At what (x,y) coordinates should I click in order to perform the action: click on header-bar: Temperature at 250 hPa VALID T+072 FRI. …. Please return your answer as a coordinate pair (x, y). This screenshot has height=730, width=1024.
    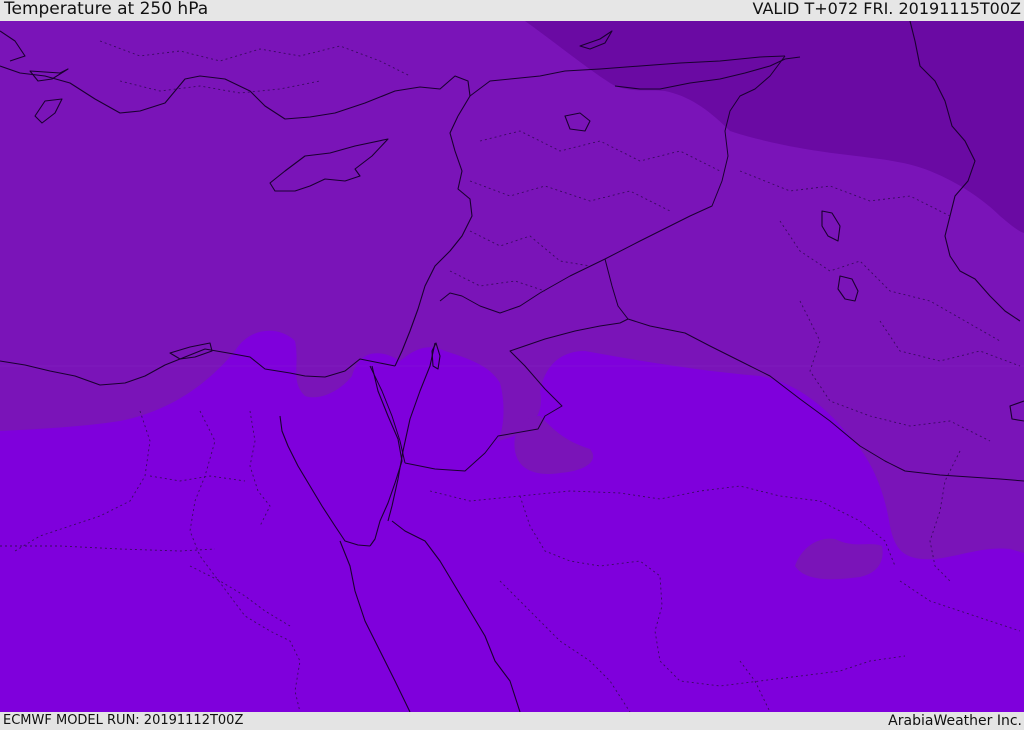
    Looking at the image, I should click on (512, 10).